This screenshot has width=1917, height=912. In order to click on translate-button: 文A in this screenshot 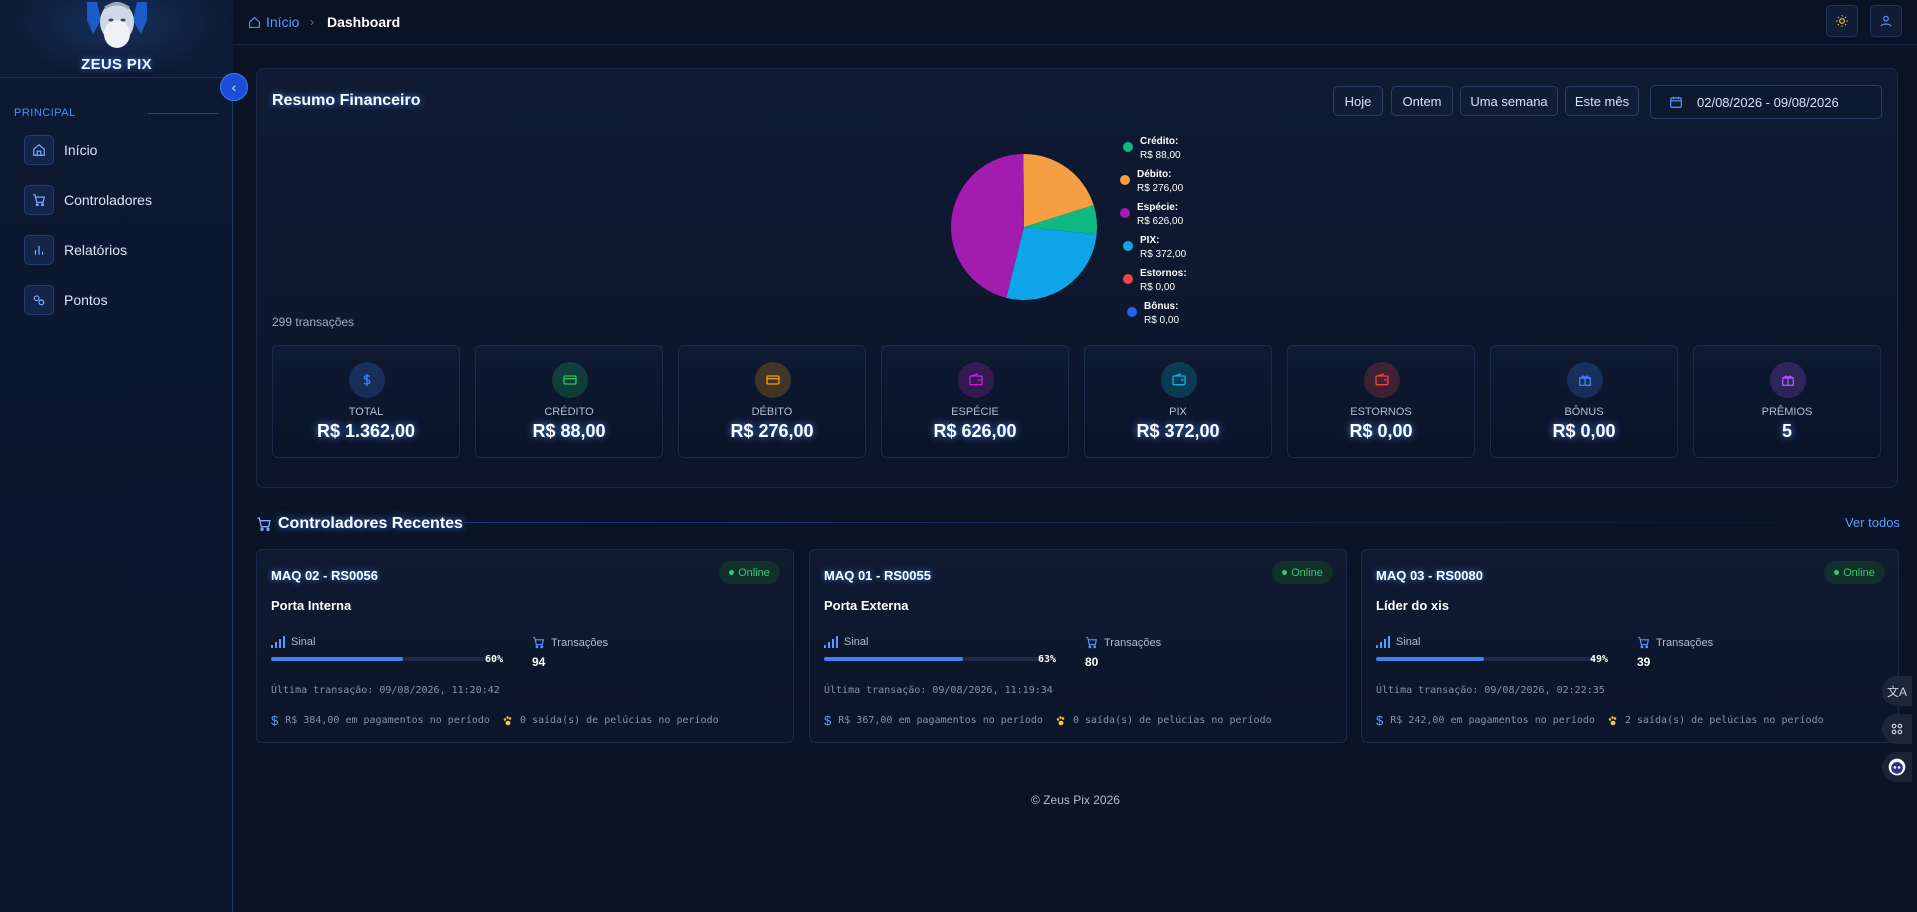, I will do `click(1897, 691)`.